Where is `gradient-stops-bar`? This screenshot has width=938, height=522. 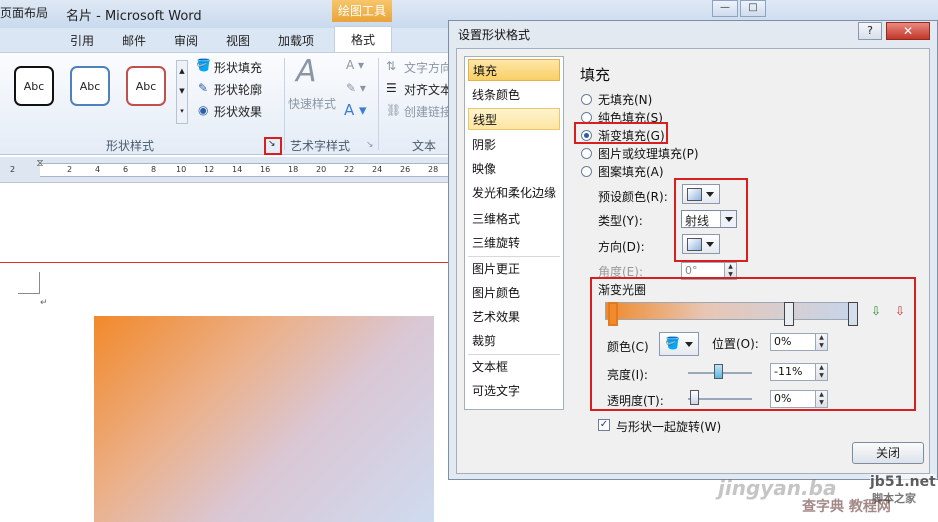
gradient-stops-bar is located at coordinates (730, 311).